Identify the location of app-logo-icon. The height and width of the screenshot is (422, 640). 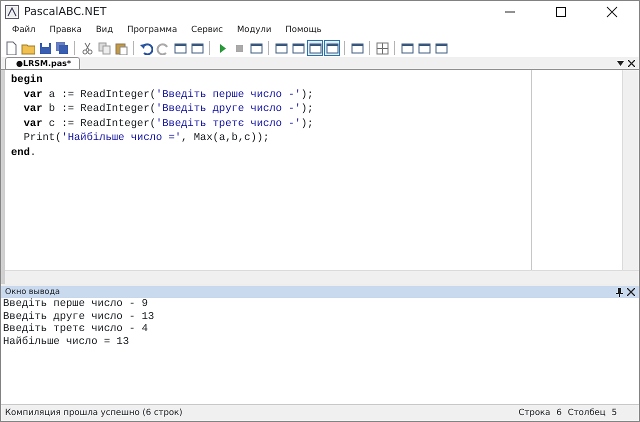
(12, 12).